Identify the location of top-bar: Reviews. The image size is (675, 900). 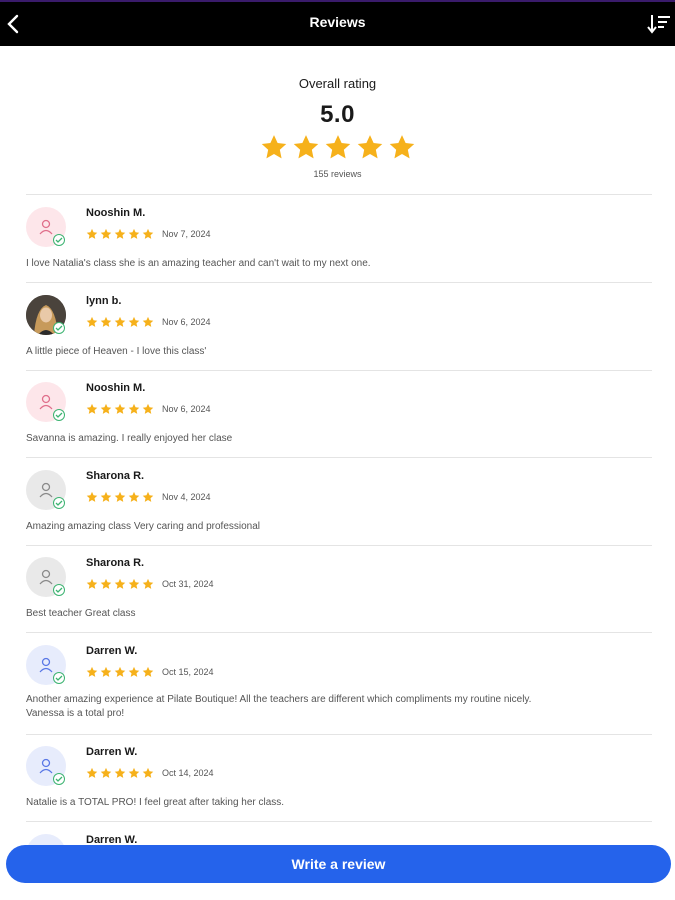
(337, 23).